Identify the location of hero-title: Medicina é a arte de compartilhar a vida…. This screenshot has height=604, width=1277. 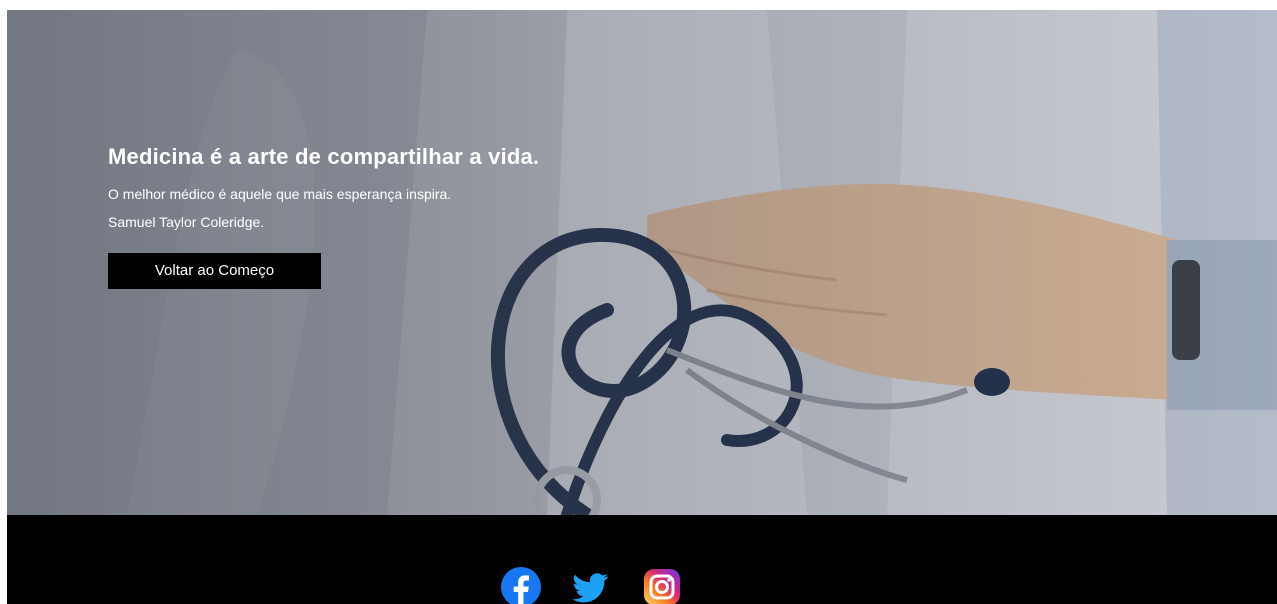
(324, 156).